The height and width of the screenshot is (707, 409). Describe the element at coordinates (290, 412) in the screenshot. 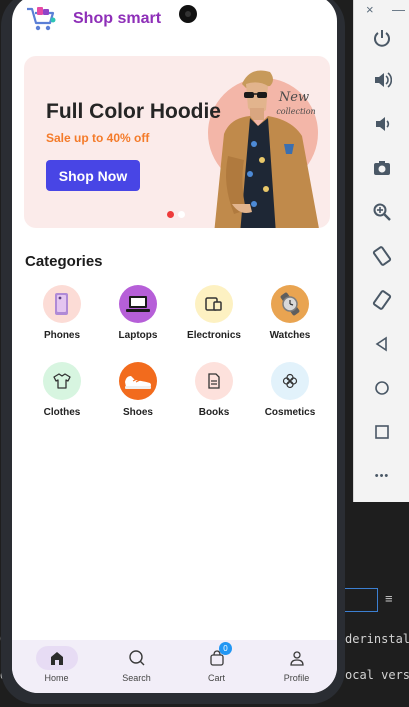

I see `category-label: Cosmetics` at that location.